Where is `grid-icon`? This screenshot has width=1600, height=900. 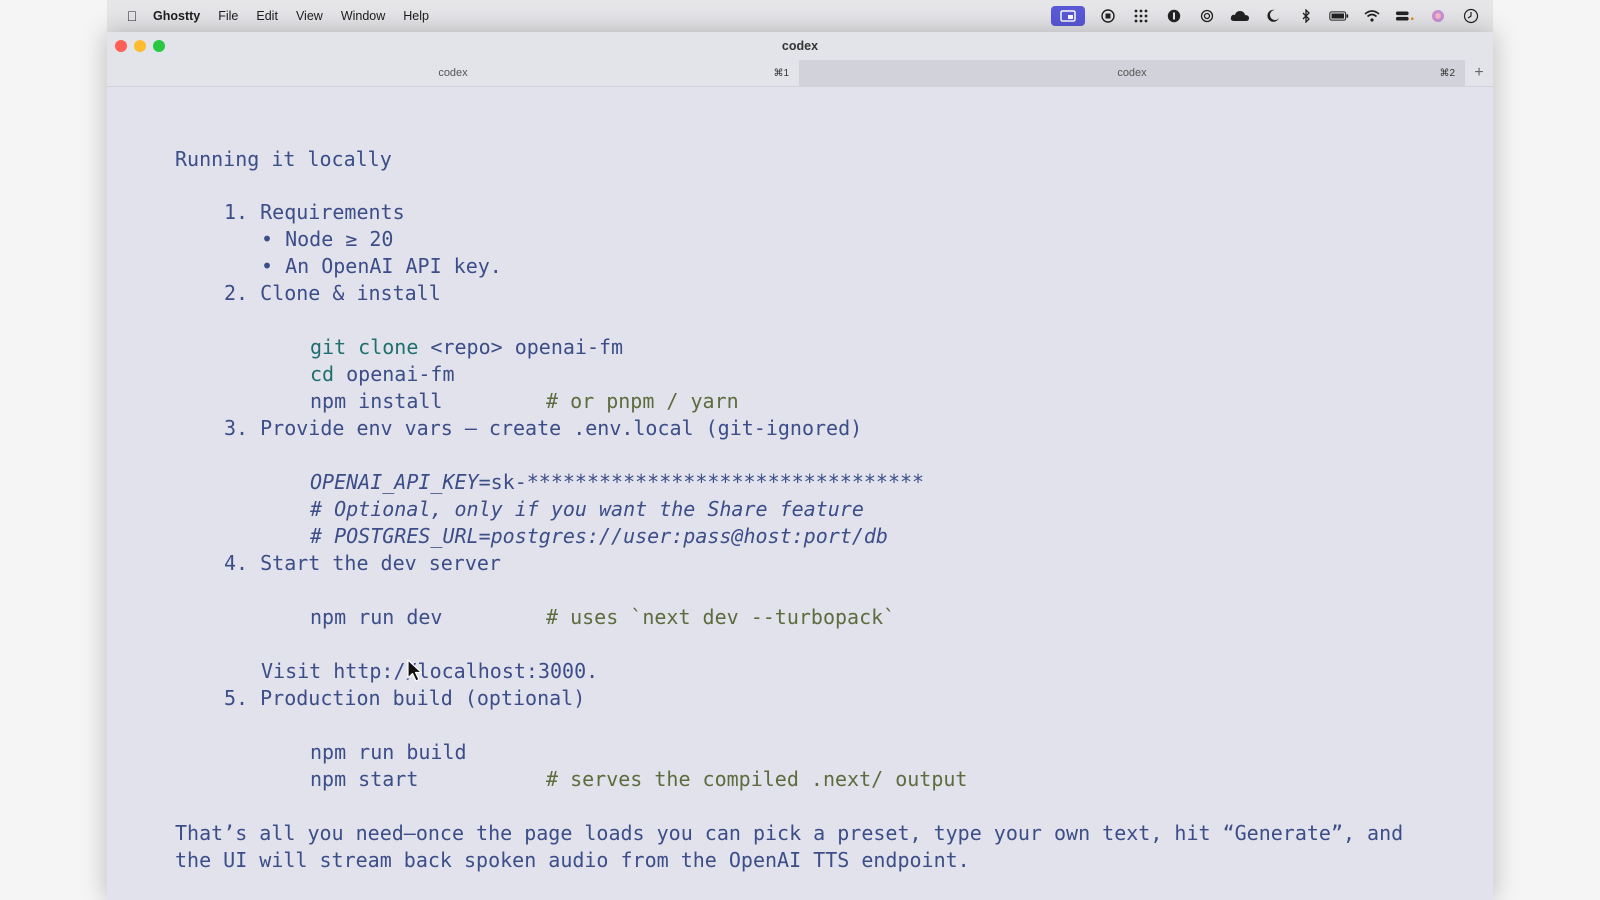
grid-icon is located at coordinates (1141, 16).